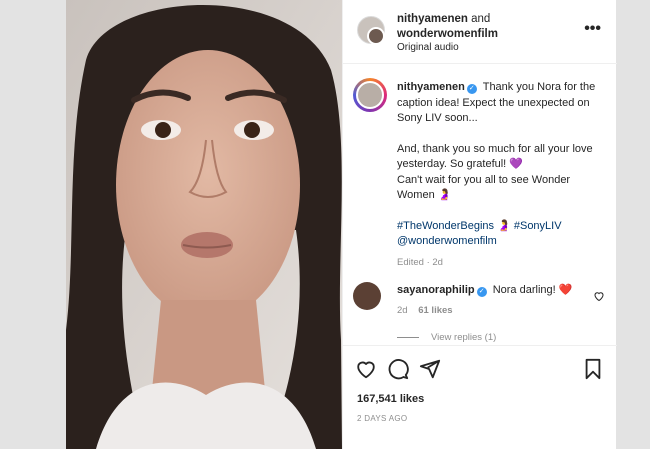 This screenshot has height=449, width=650. I want to click on authors-conjunction: and, so click(481, 19).